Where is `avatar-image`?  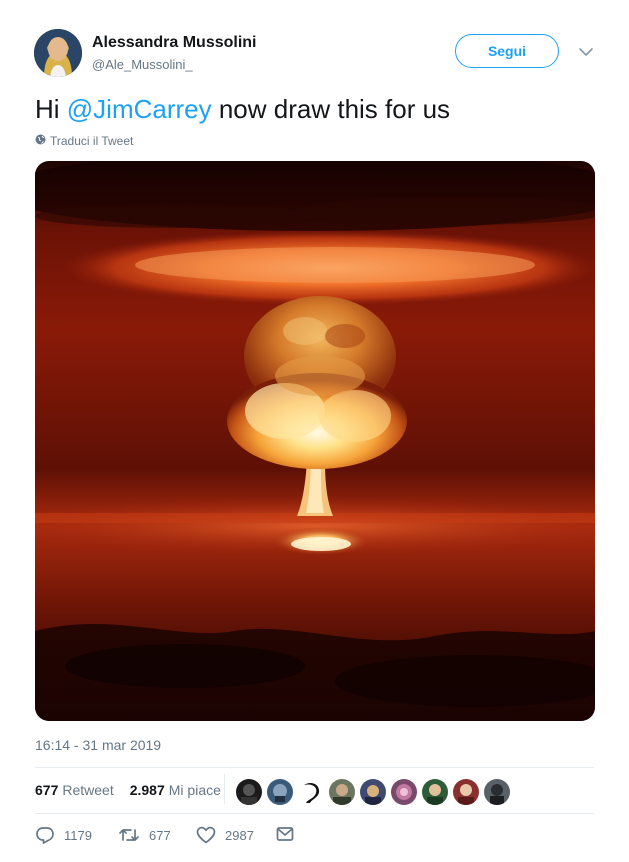
avatar-image is located at coordinates (58, 53).